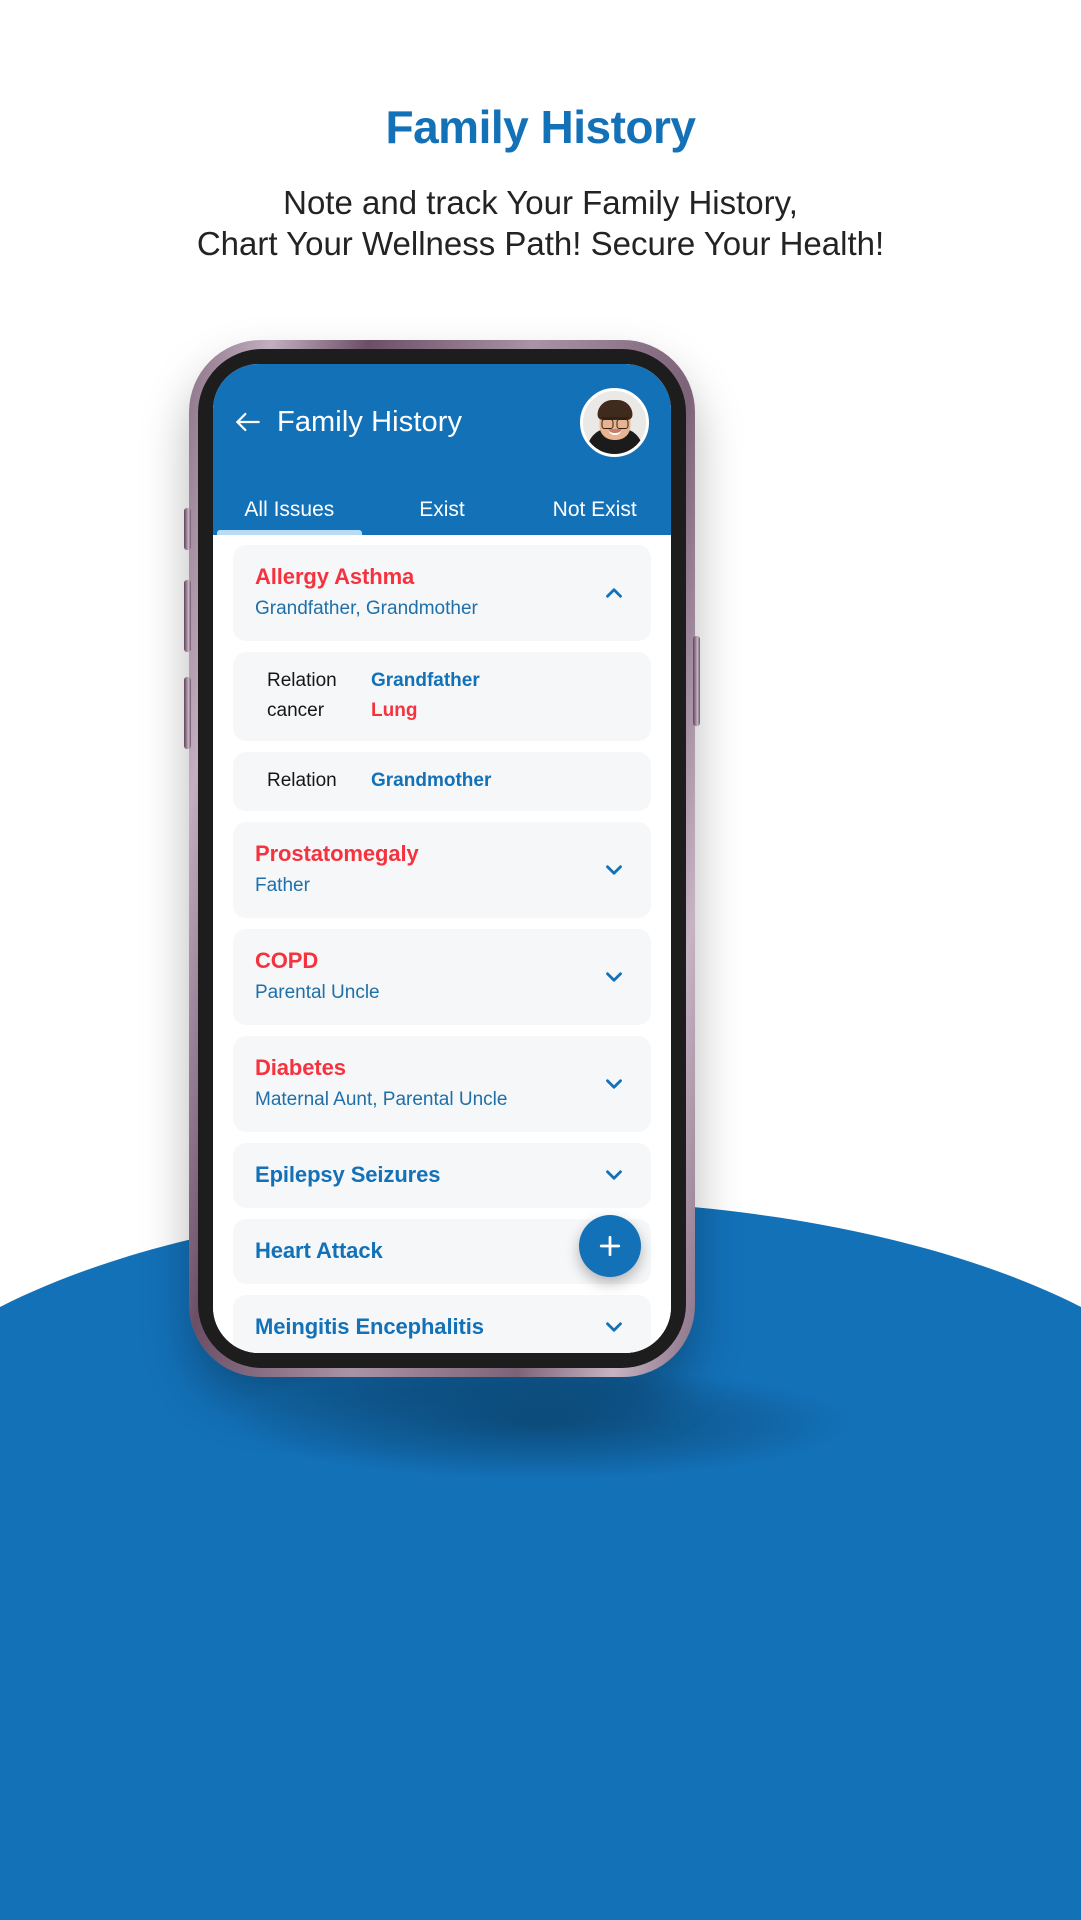  What do you see at coordinates (421, 592) in the screenshot?
I see `list-item-content: Allergy Asthma Grandfather, Grandmother` at bounding box center [421, 592].